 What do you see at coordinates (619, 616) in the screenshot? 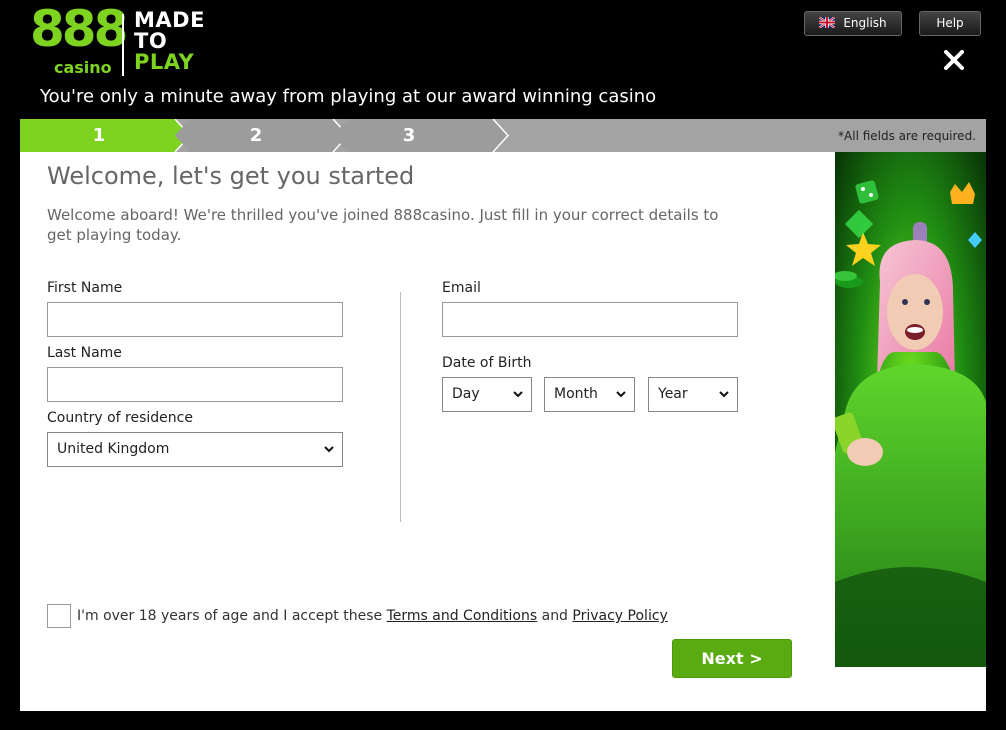
I see `privacy-link: Privacy Policy` at bounding box center [619, 616].